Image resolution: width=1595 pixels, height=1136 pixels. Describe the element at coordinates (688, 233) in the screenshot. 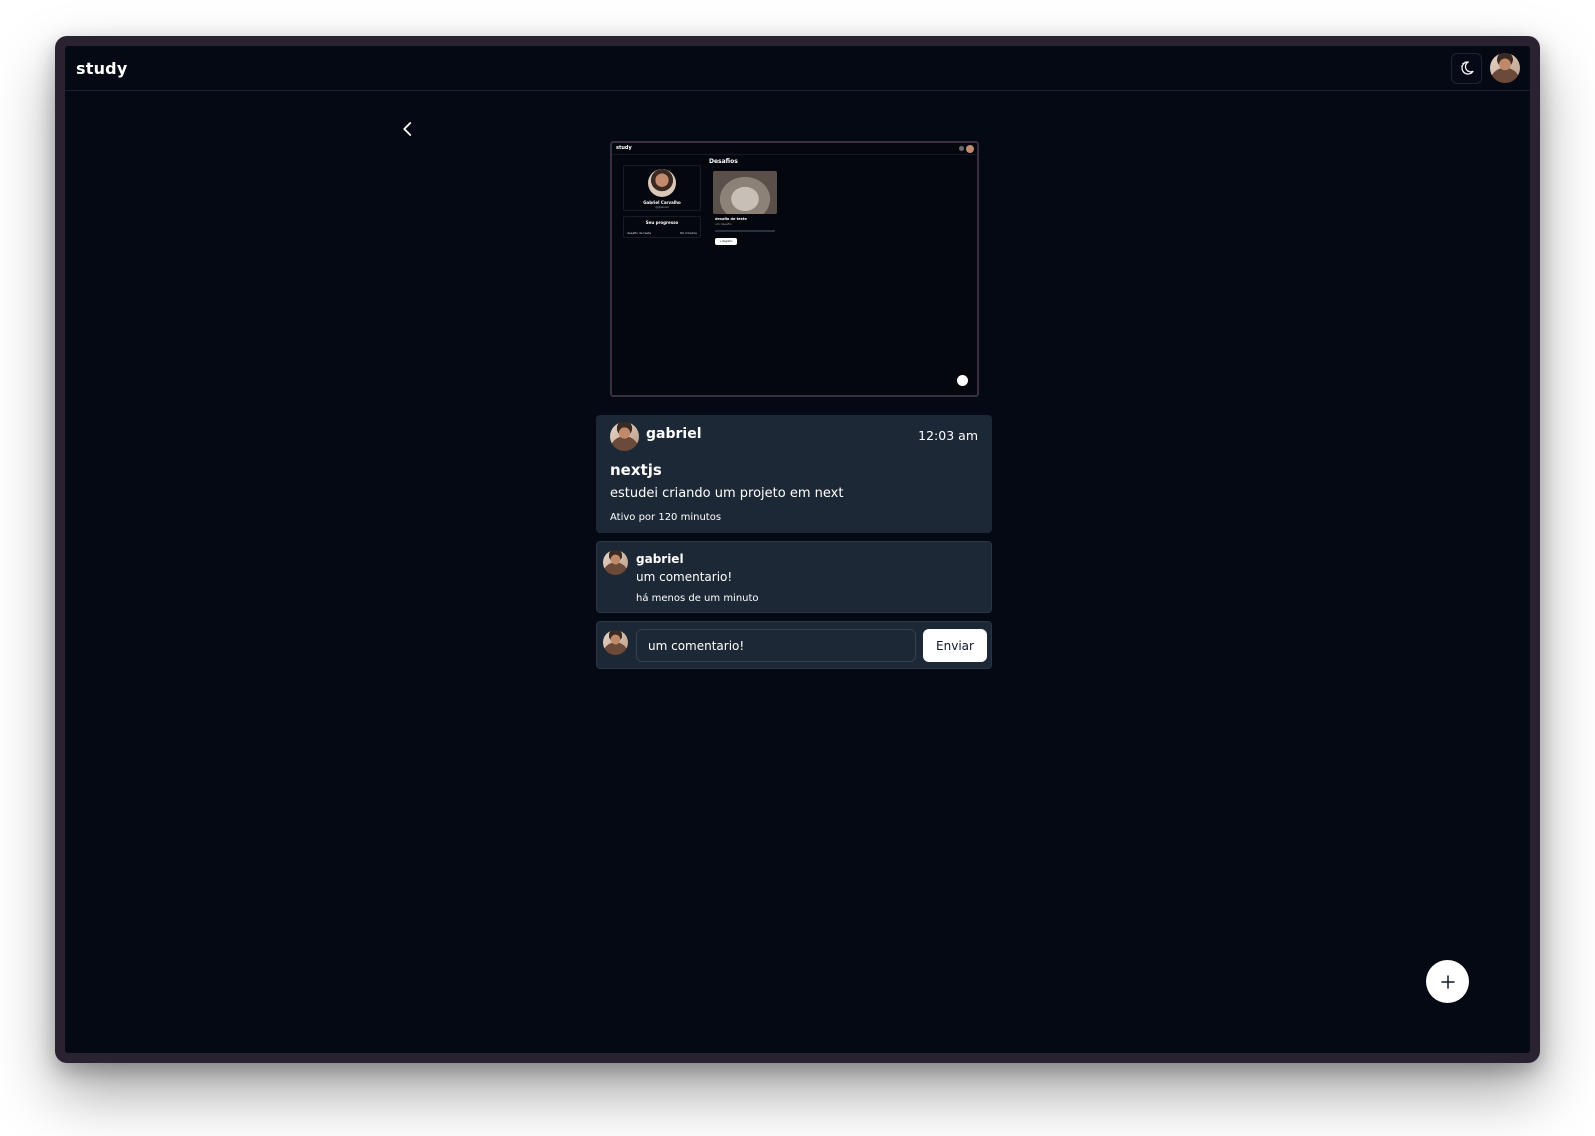

I see `preview-progress-value: 60 minutos` at that location.